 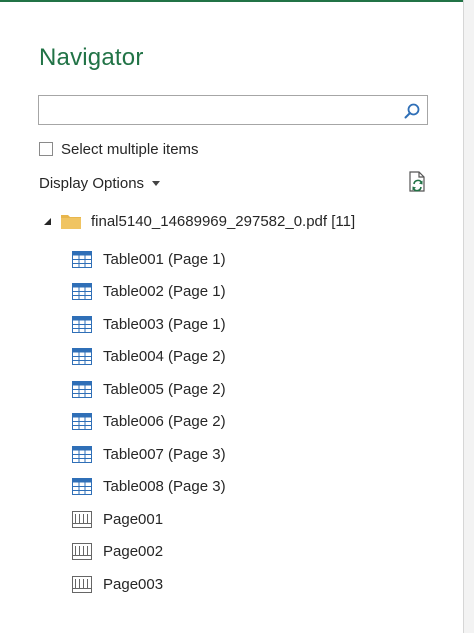 What do you see at coordinates (164, 389) in the screenshot?
I see `tree-item-label: Table005 (Page 2)` at bounding box center [164, 389].